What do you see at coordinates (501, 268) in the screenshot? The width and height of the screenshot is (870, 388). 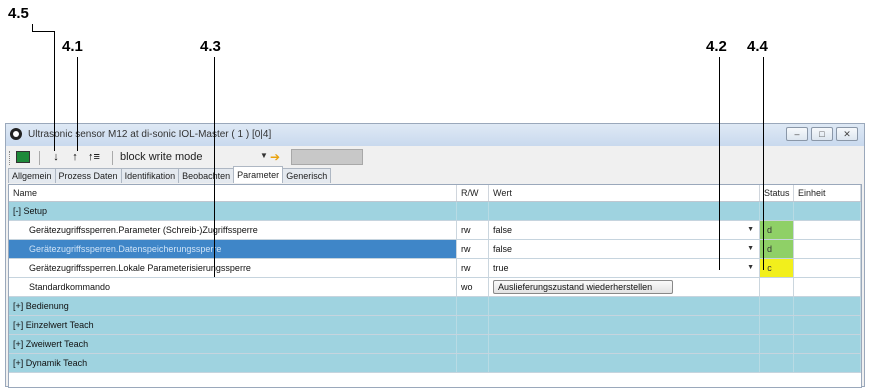 I see `value-text: true` at bounding box center [501, 268].